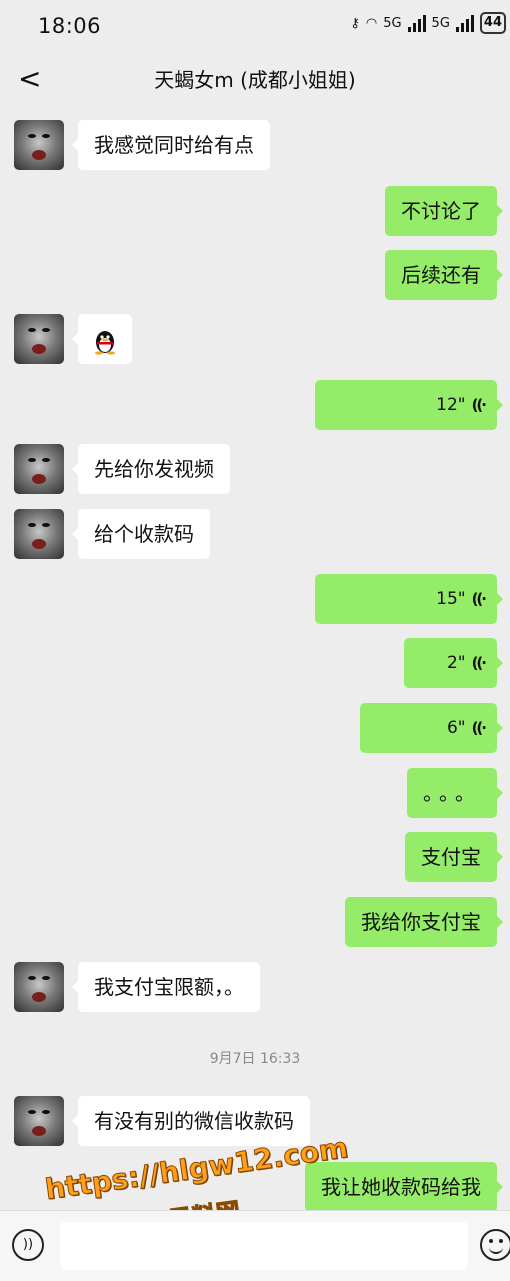 This screenshot has height=1281, width=510. I want to click on message-bubble: 我给你支付宝, so click(424, 922).